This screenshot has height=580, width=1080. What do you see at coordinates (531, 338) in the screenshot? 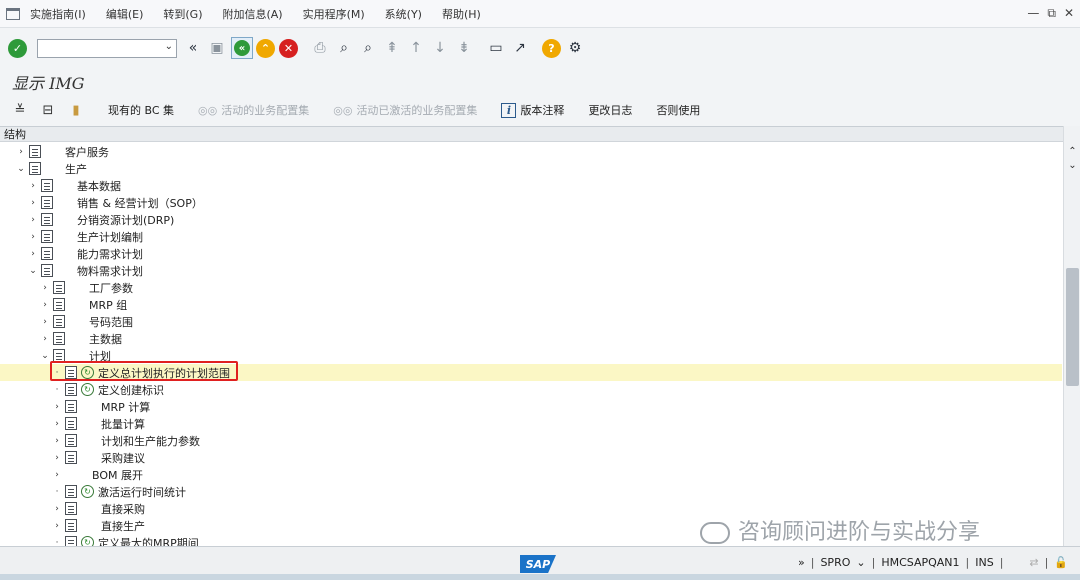
I see `tree-row: › 主数据` at bounding box center [531, 338].